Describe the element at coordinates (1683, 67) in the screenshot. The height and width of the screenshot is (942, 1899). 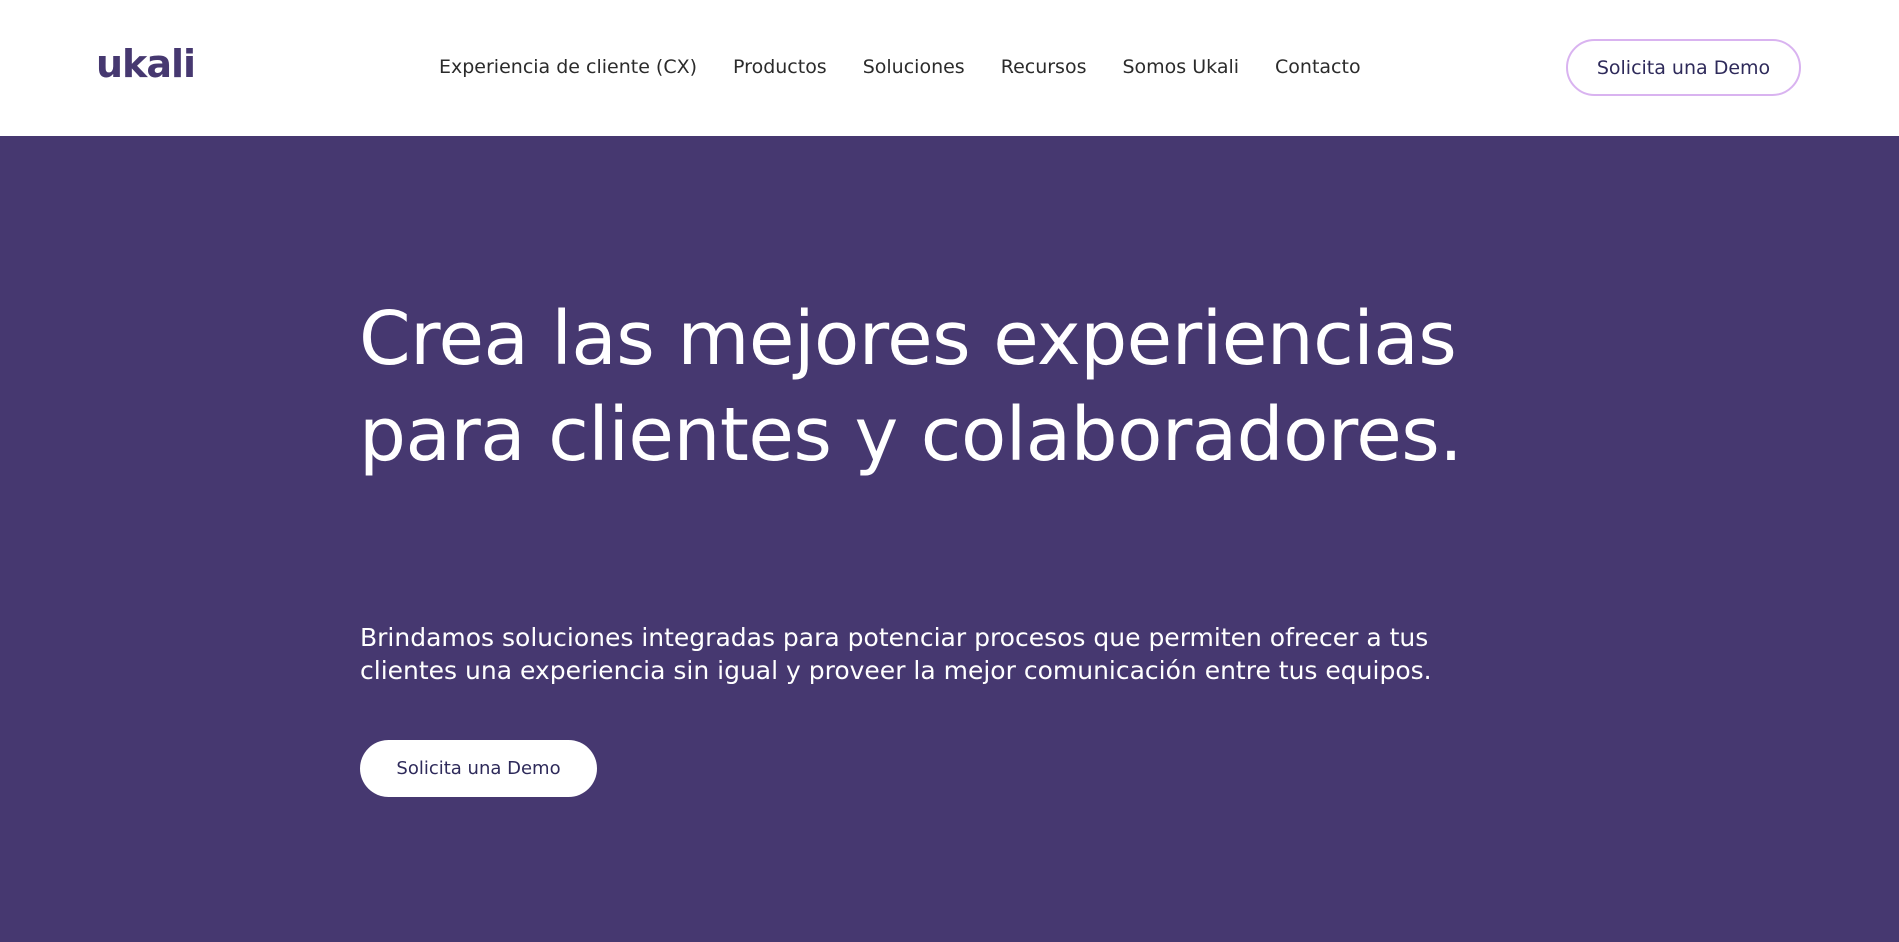
I see `header-request-demo-button: Solicita una Demo` at that location.